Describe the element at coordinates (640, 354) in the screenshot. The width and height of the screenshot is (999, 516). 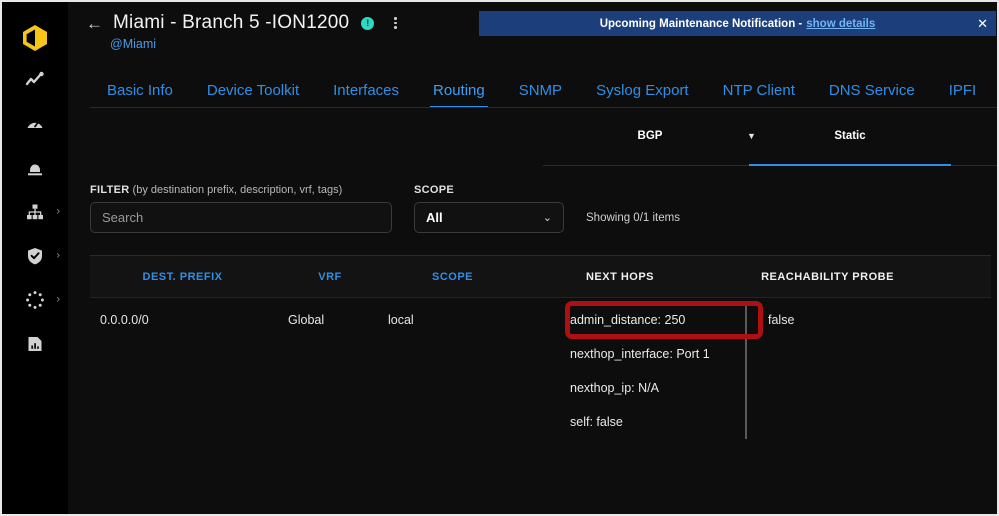
I see `cell-next-hop-nexthop-interface: nexthop_interface: Port 1` at that location.